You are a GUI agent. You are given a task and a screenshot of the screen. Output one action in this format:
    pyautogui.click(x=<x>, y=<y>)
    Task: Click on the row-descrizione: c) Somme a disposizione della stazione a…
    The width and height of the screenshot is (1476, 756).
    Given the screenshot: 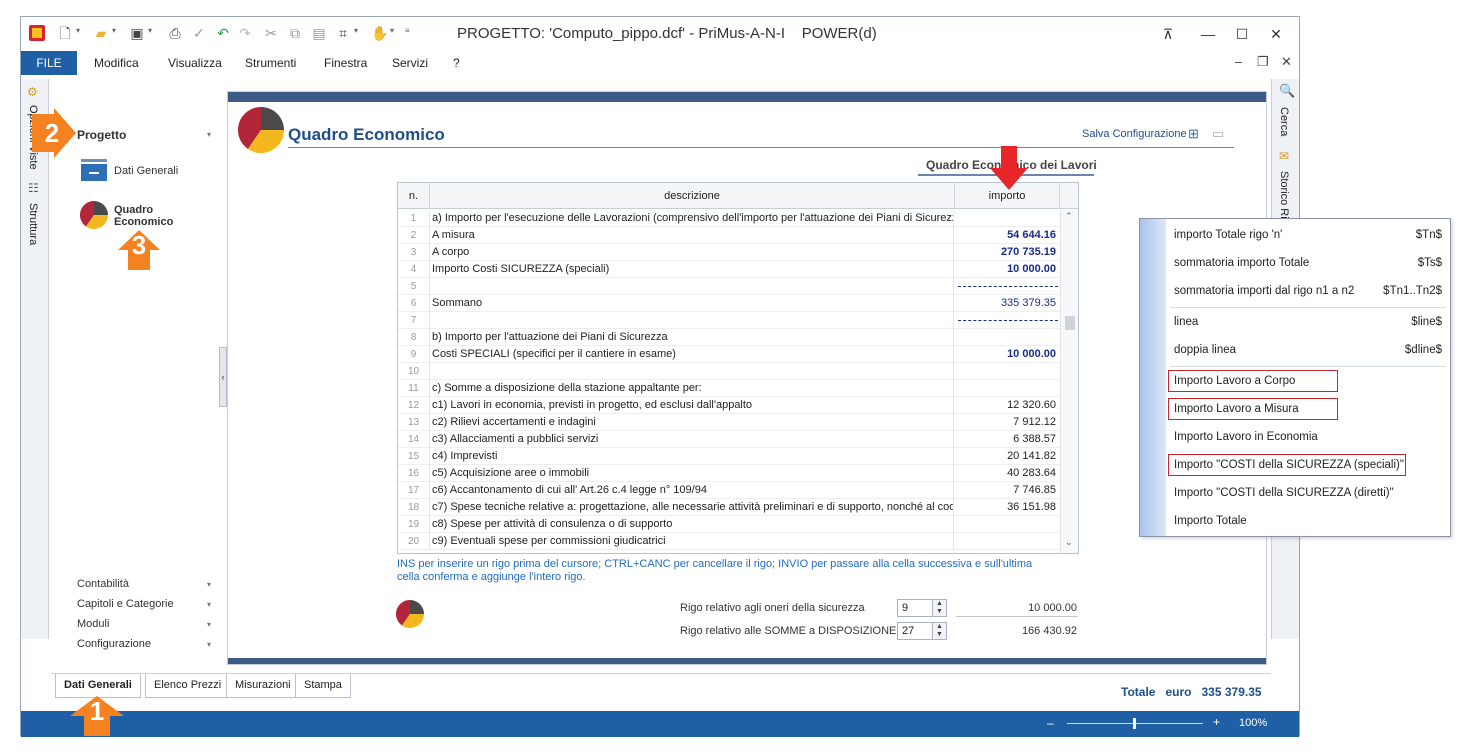 What is the action you would take?
    pyautogui.click(x=693, y=388)
    